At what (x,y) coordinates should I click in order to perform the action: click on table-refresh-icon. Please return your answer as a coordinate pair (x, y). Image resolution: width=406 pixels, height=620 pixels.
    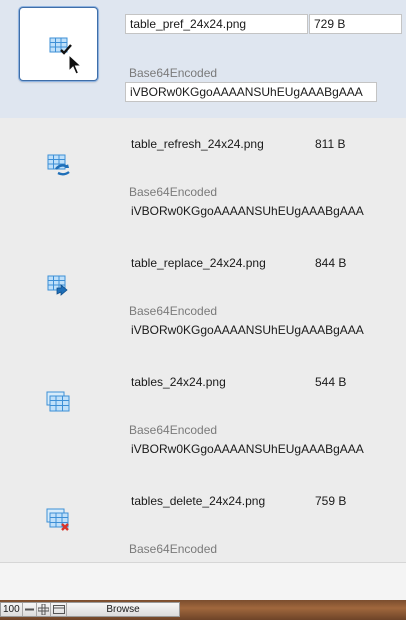
    Looking at the image, I should click on (58, 165).